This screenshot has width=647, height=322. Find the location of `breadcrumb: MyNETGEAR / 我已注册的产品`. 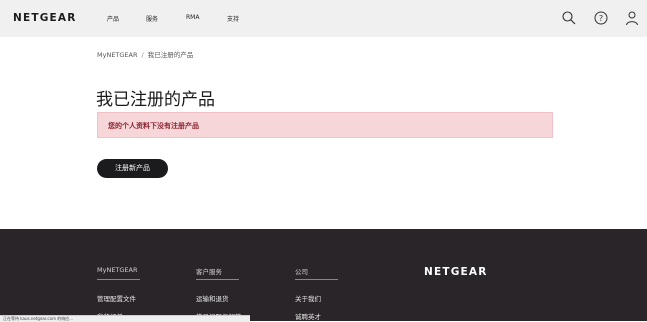

breadcrumb: MyNETGEAR / 我已注册的产品 is located at coordinates (145, 54).